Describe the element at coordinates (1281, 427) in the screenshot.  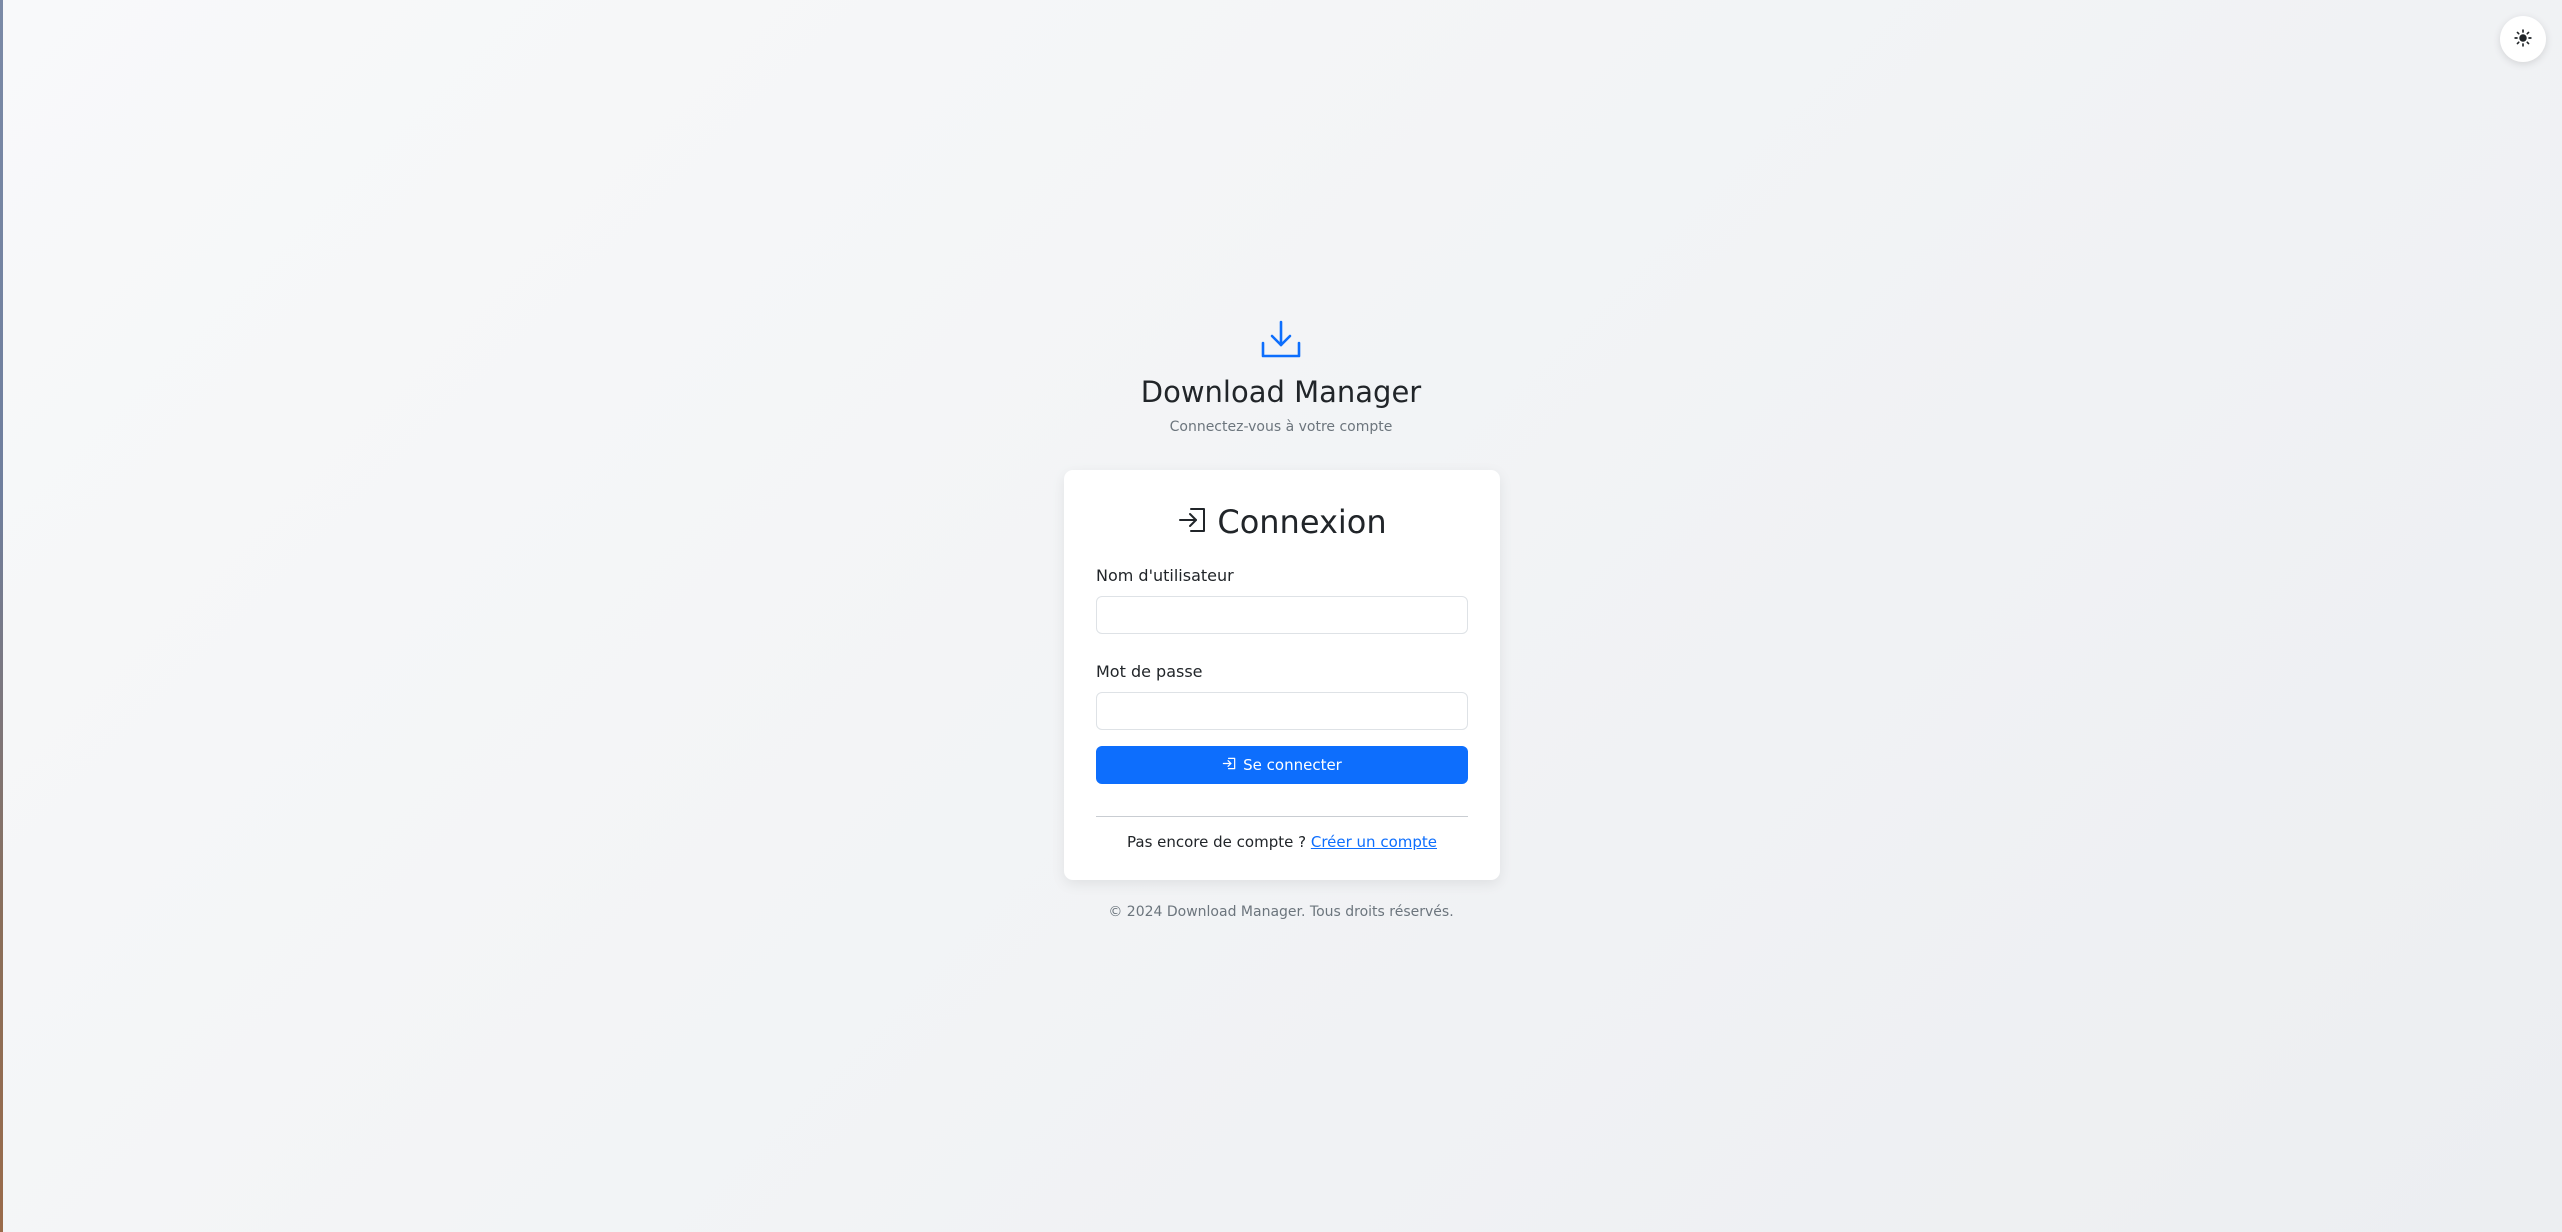
I see `app-subtitle: Connectez-vous à votre compte` at that location.